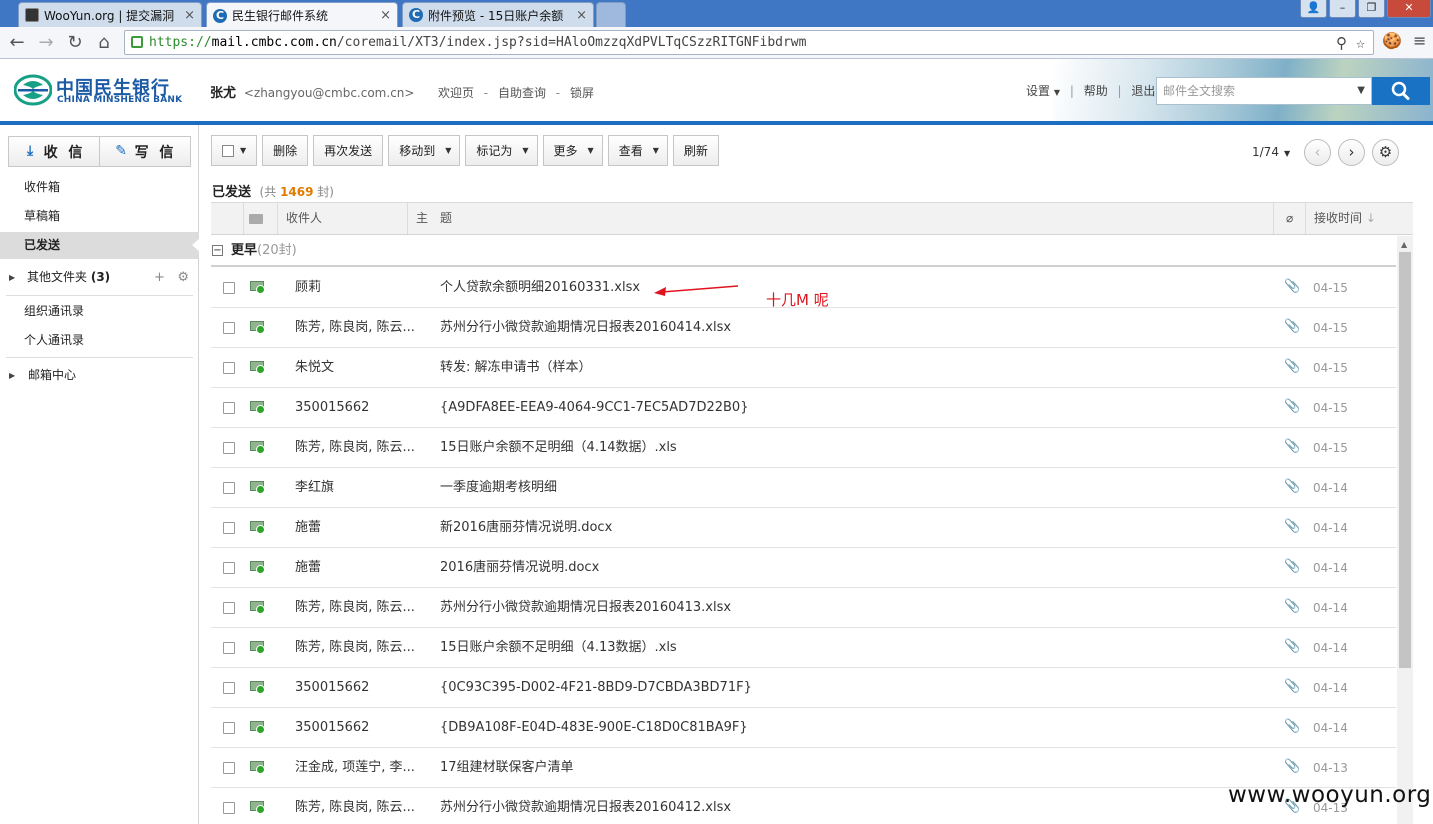 The width and height of the screenshot is (1433, 824). What do you see at coordinates (1401, 91) in the screenshot?
I see `search-button` at bounding box center [1401, 91].